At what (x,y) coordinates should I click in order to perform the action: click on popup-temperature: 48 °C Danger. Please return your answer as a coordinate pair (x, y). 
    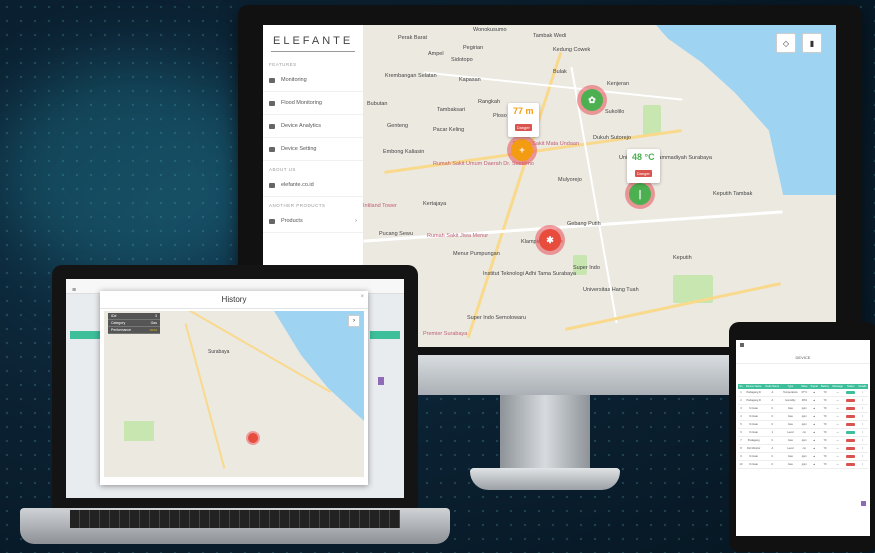
    Looking at the image, I should click on (643, 166).